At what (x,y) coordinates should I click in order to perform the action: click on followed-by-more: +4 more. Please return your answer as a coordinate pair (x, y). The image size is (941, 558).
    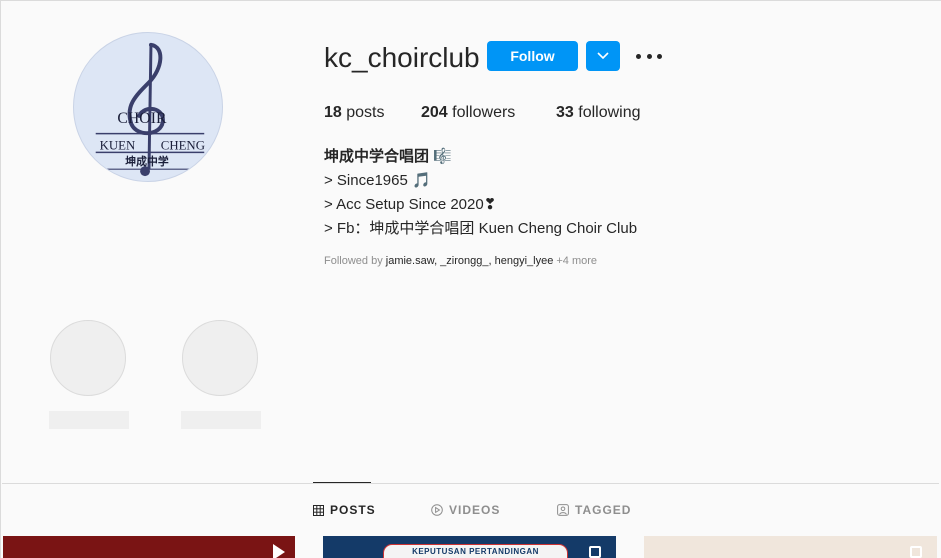
    Looking at the image, I should click on (575, 261).